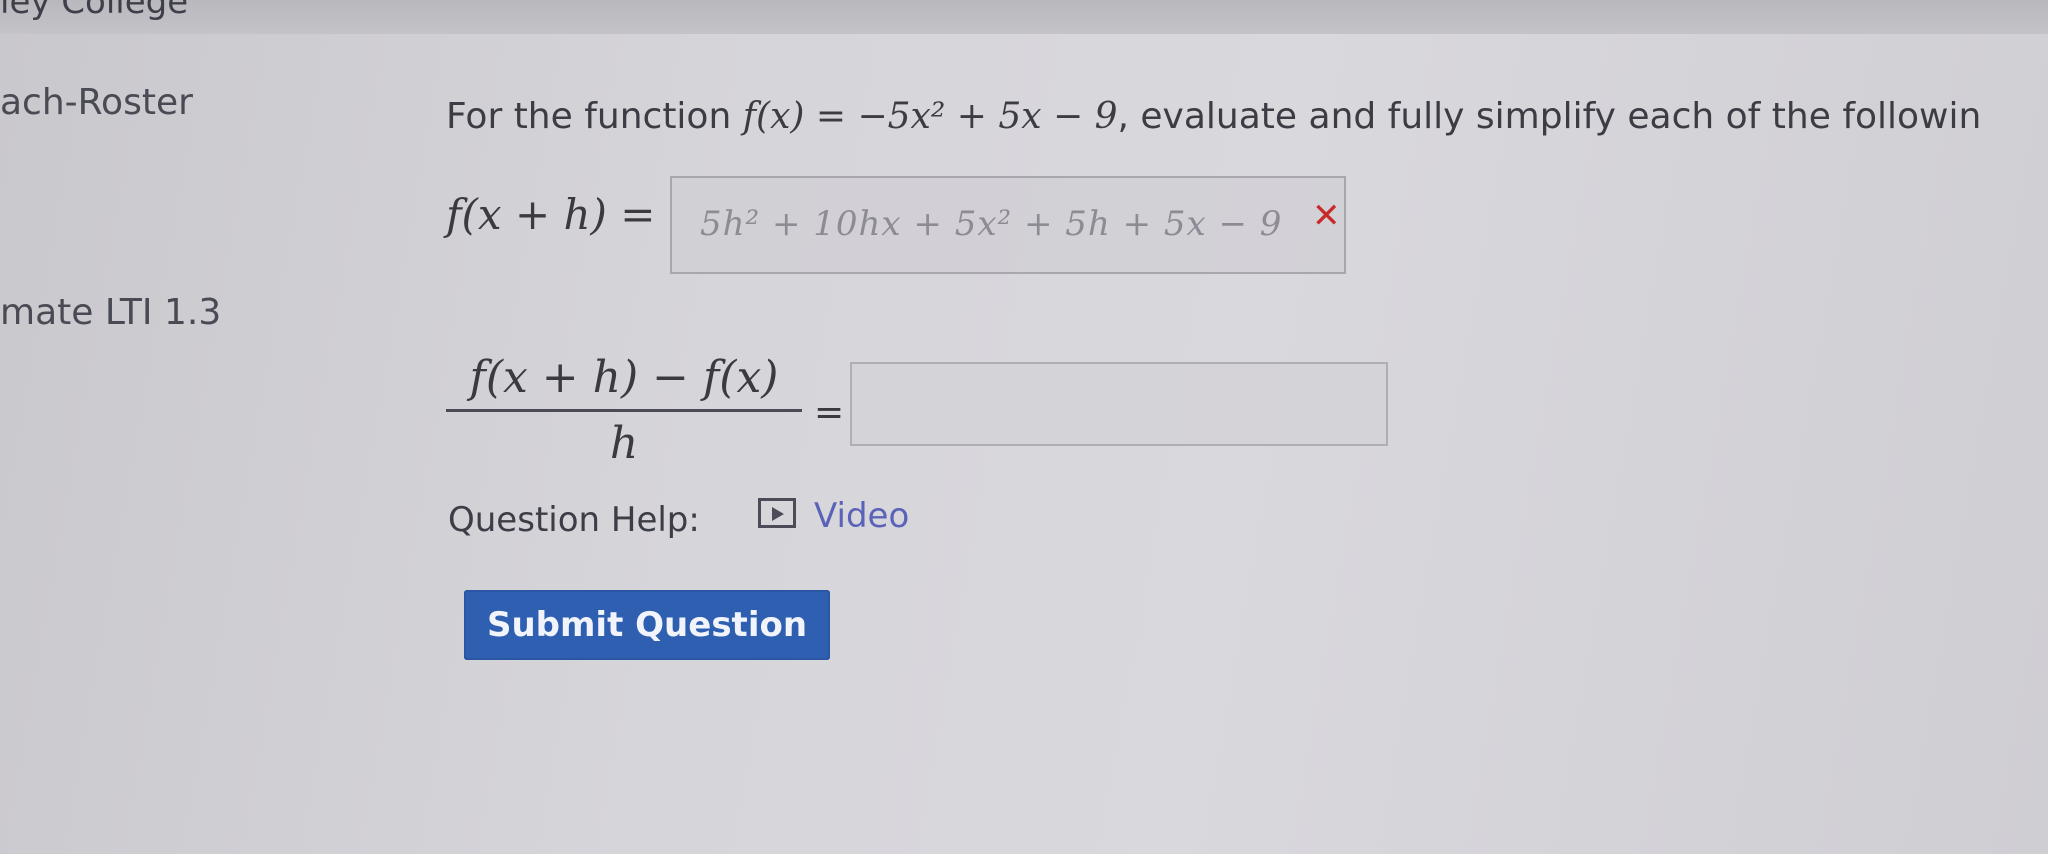 The width and height of the screenshot is (2048, 854). Describe the element at coordinates (1024, 17) in the screenshot. I see `top-band` at that location.